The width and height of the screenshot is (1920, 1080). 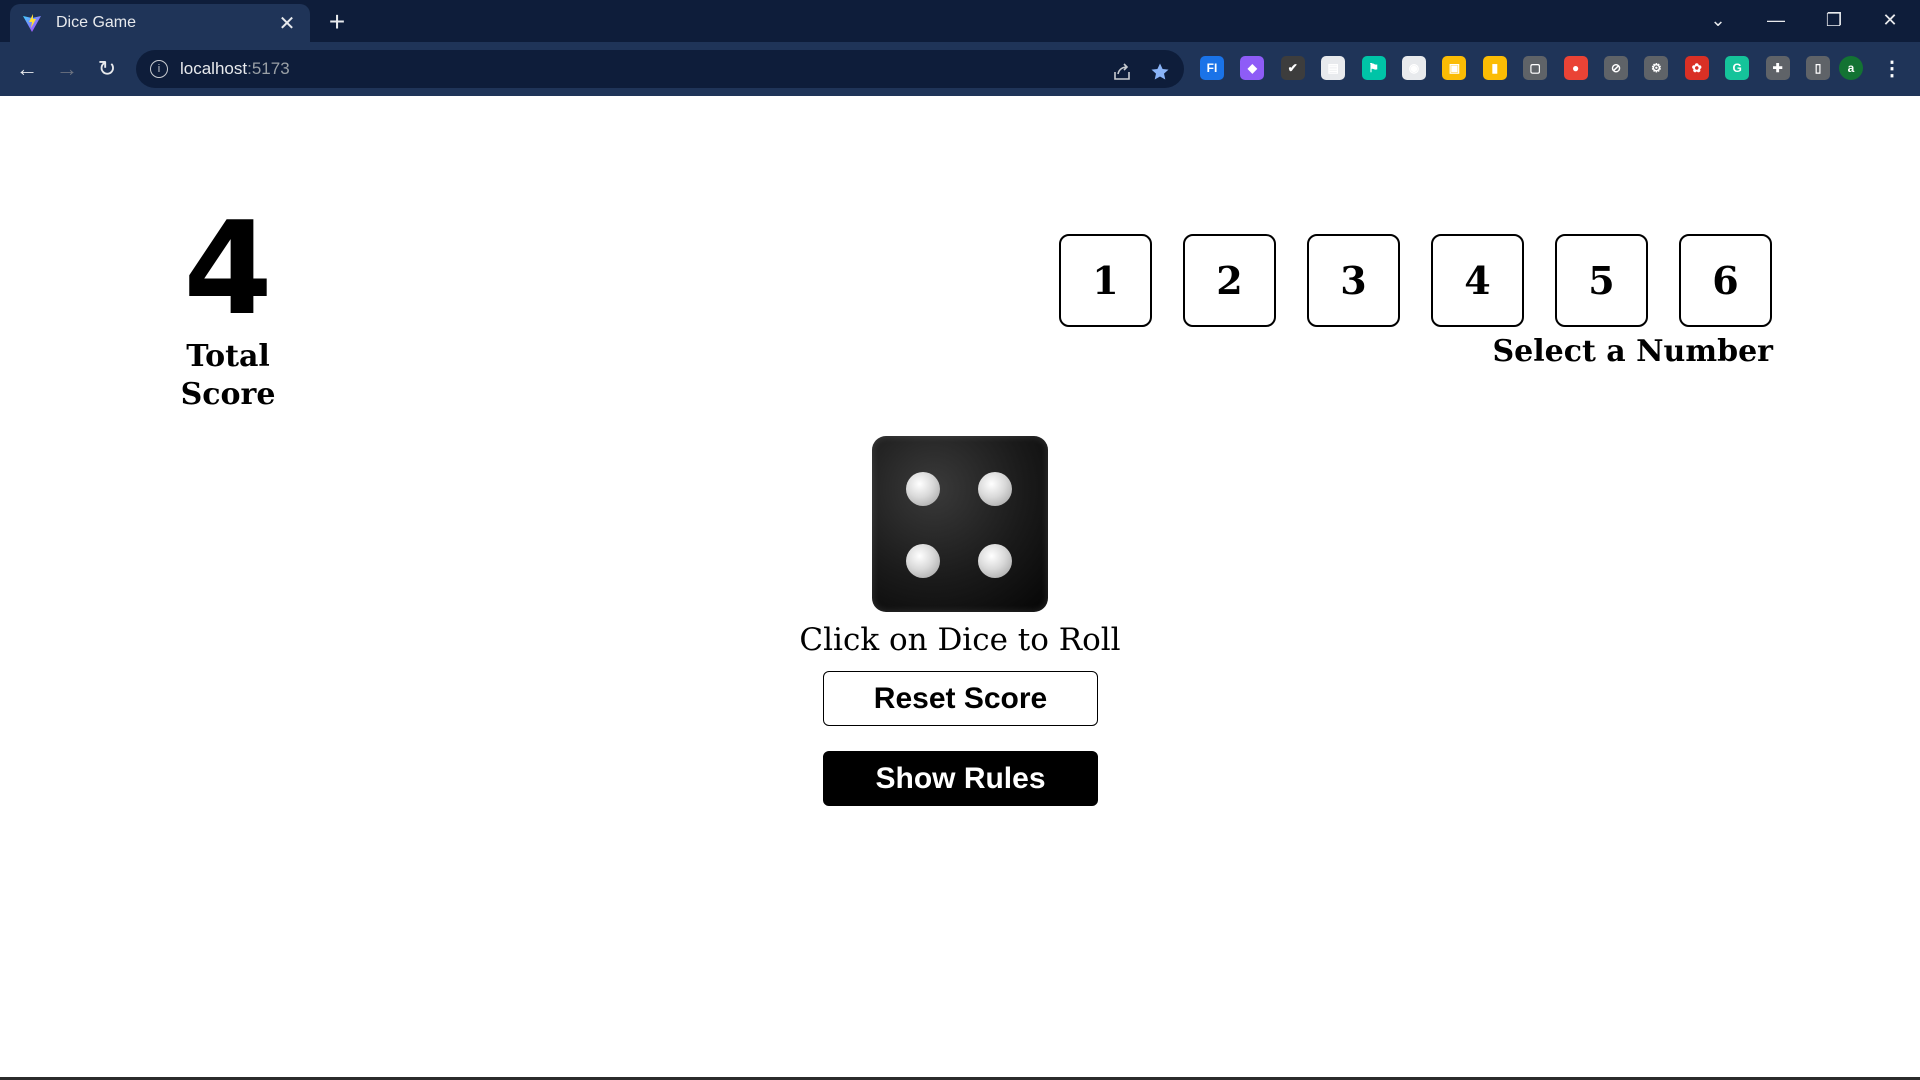 What do you see at coordinates (1212, 68) in the screenshot?
I see `ext-fi-icon: FI` at bounding box center [1212, 68].